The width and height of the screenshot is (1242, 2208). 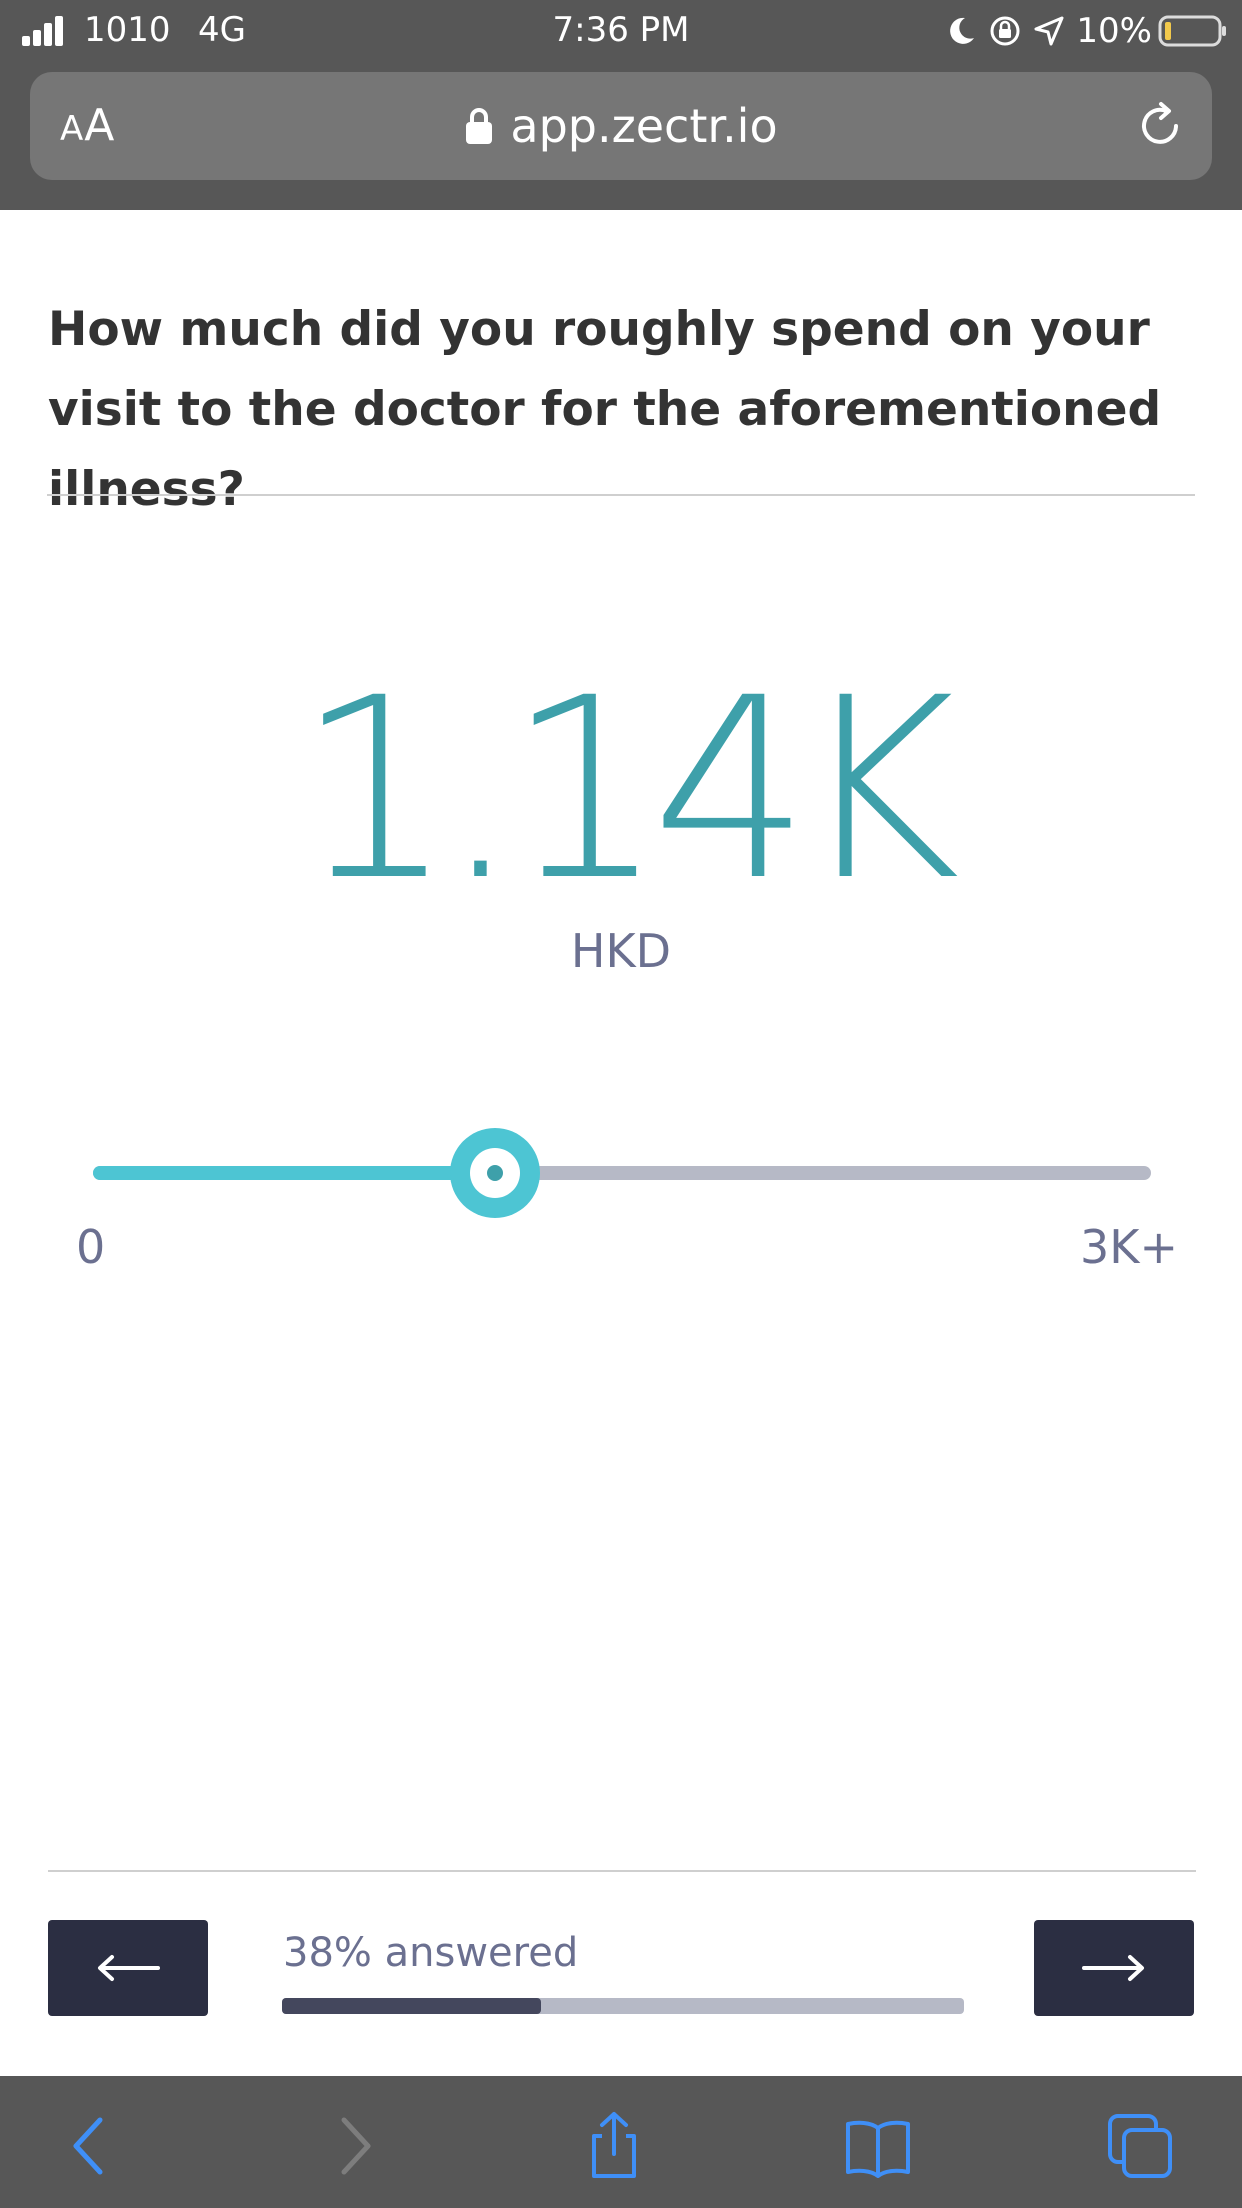 I want to click on previous-button, so click(x=128, y=1968).